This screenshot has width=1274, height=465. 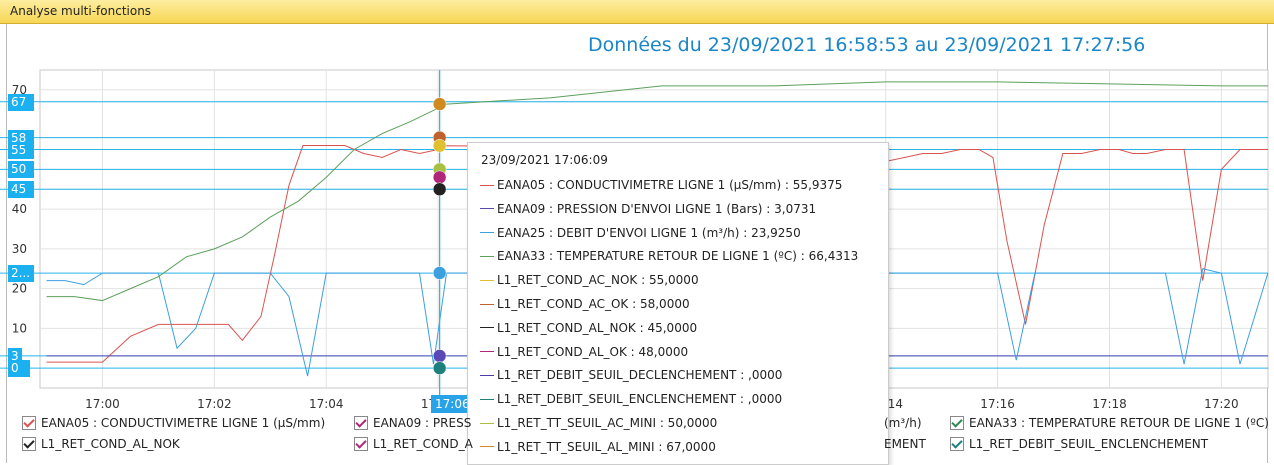 I want to click on tooltip-date: 23/09/2021 17:06:09, so click(x=544, y=160).